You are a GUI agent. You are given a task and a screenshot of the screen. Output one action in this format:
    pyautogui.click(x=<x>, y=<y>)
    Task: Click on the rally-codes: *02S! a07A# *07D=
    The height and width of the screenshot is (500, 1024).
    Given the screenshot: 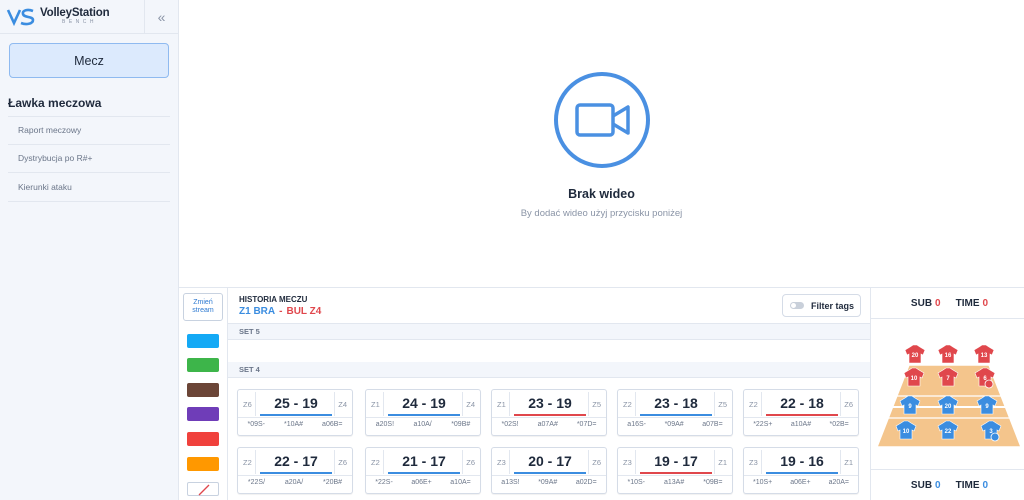 What is the action you would take?
    pyautogui.click(x=549, y=424)
    